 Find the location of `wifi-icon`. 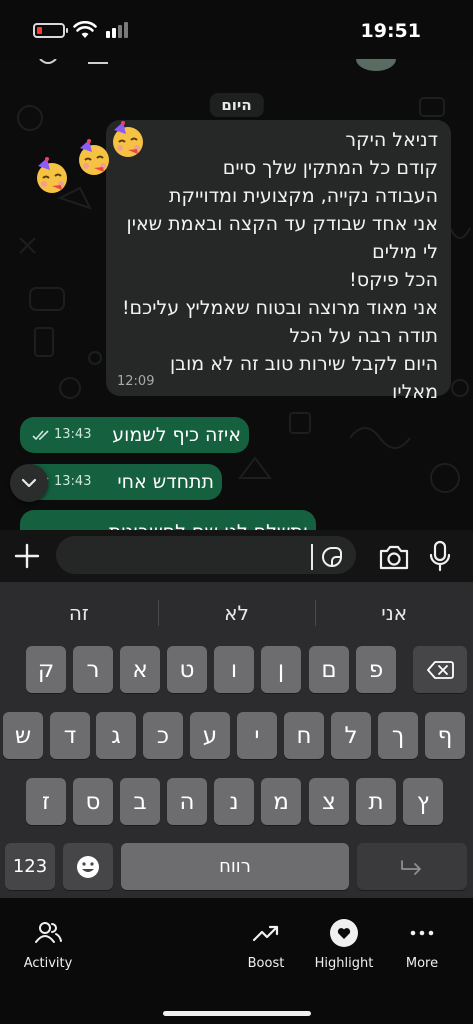

wifi-icon is located at coordinates (85, 29).